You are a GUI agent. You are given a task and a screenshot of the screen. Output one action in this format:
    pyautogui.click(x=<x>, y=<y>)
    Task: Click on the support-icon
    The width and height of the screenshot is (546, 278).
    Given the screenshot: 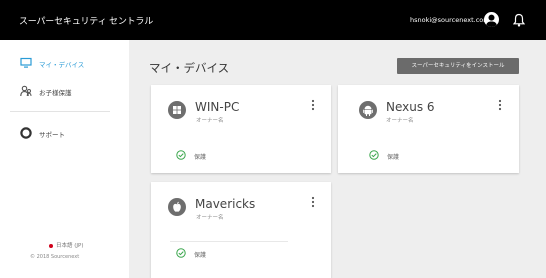 What is the action you would take?
    pyautogui.click(x=26, y=133)
    